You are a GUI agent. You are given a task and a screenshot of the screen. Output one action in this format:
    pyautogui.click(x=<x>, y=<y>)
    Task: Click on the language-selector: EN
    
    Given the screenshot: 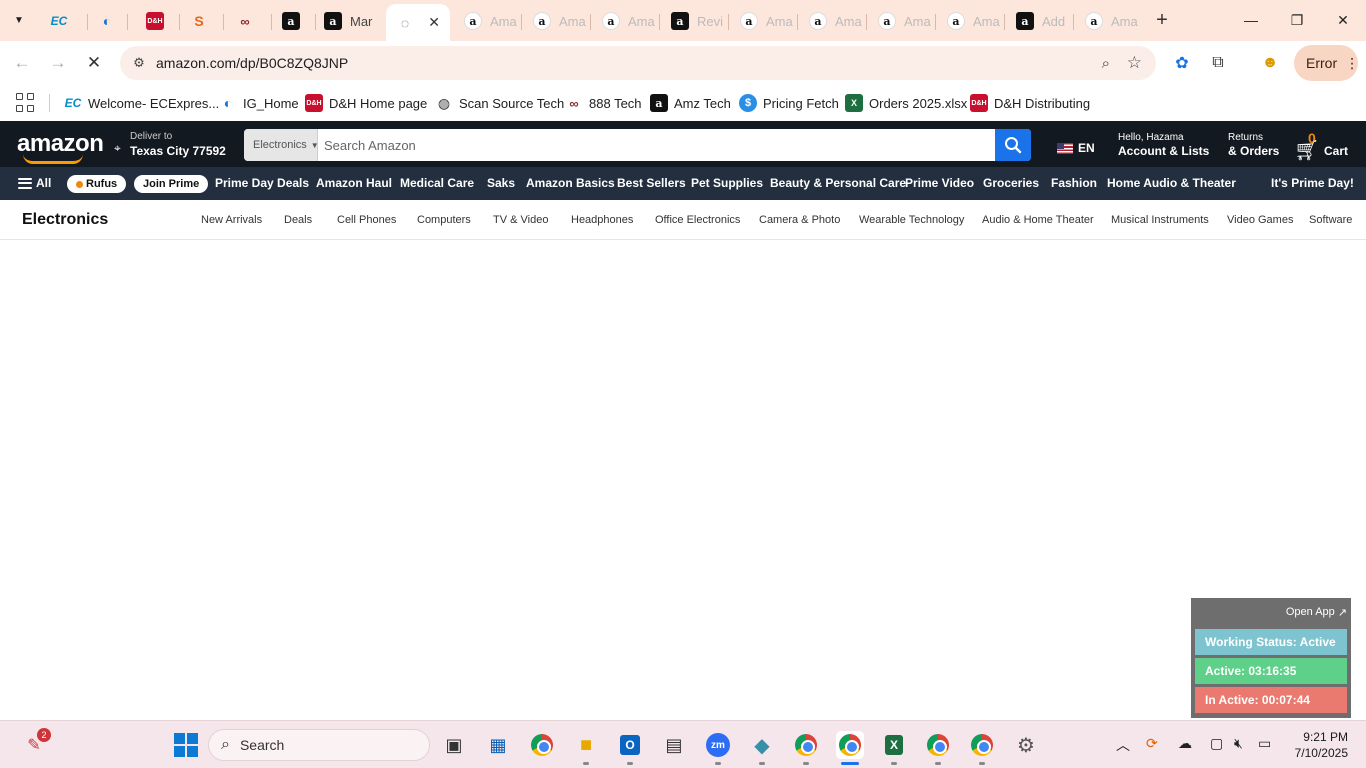 What is the action you would take?
    pyautogui.click(x=1076, y=148)
    